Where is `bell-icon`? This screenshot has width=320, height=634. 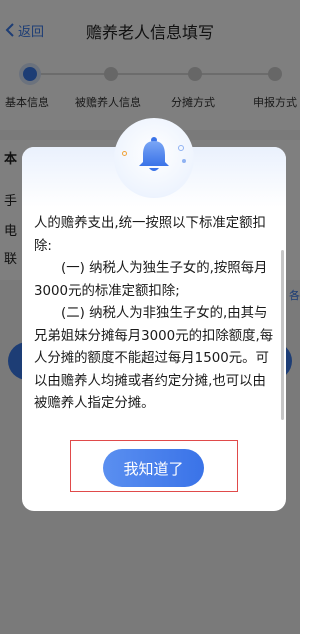 bell-icon is located at coordinates (154, 154).